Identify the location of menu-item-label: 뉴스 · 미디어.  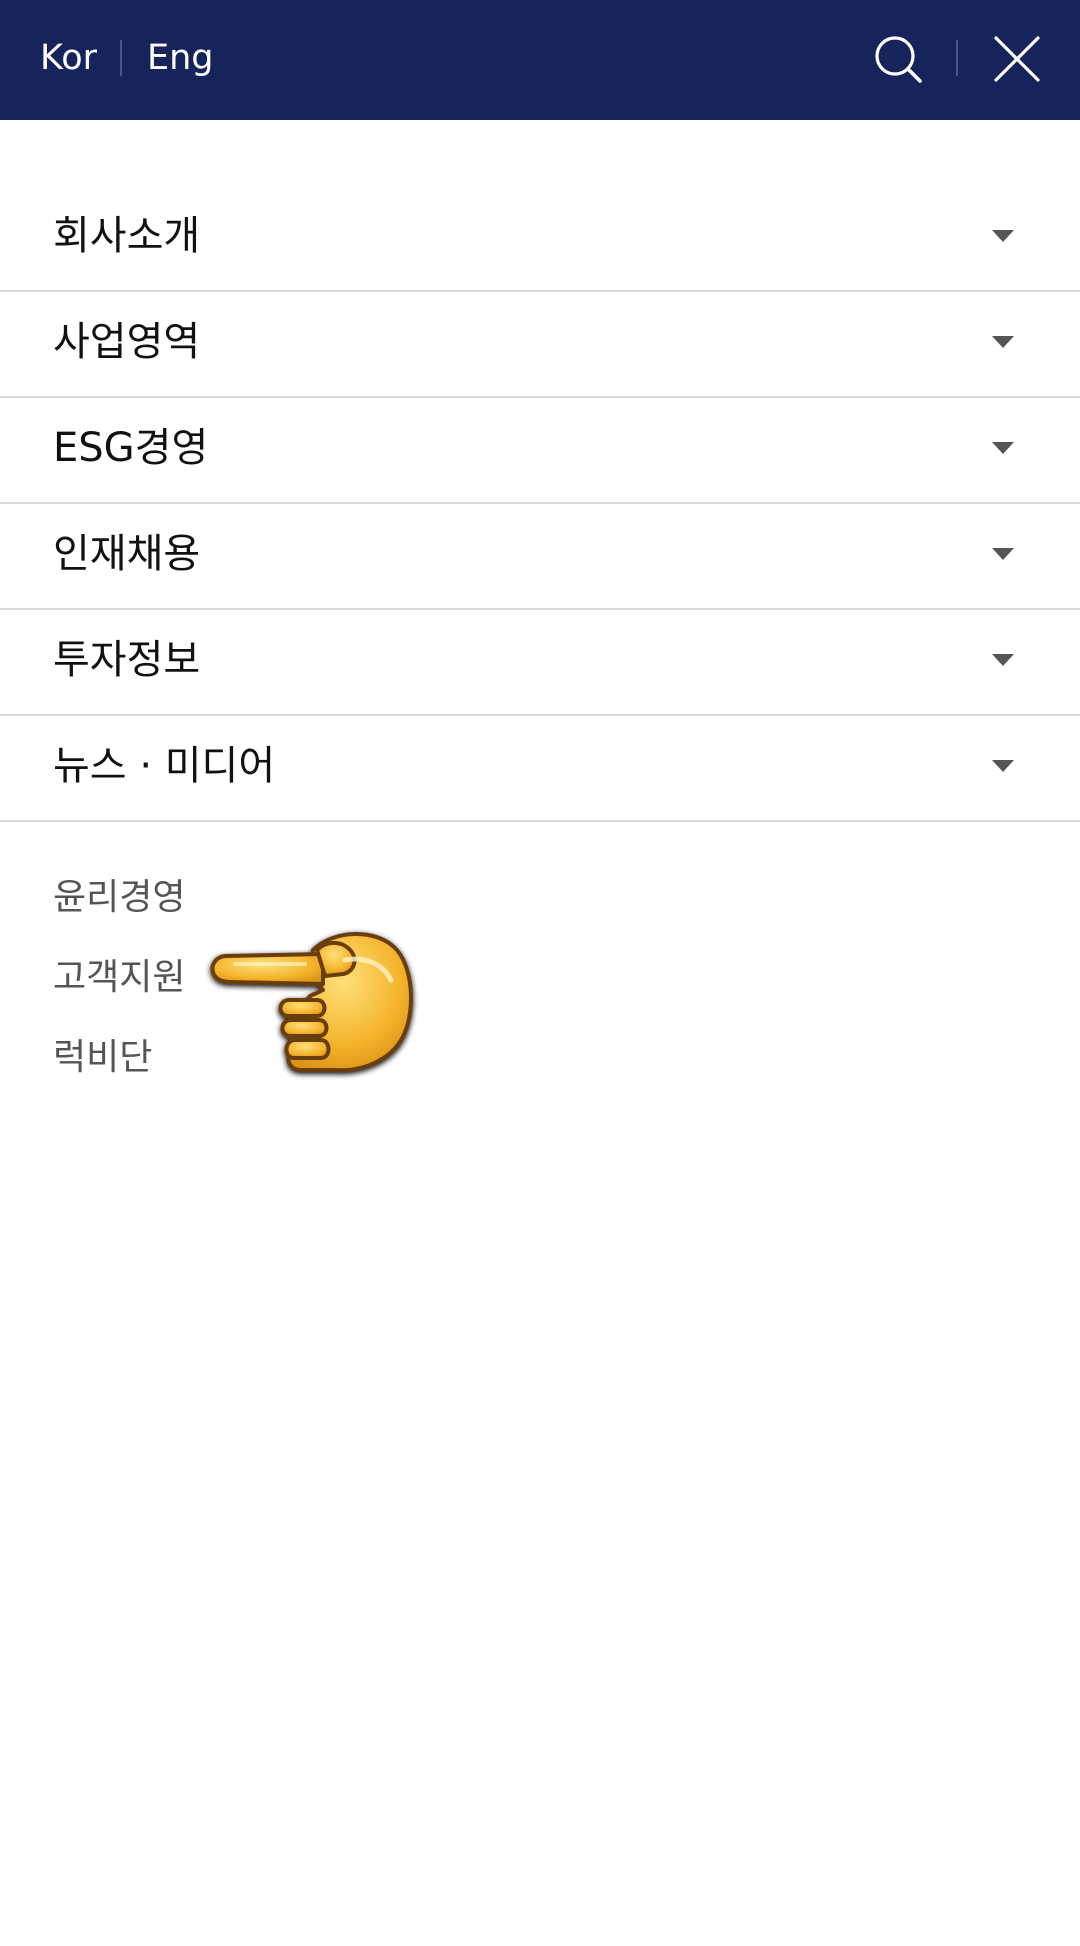
(164, 766).